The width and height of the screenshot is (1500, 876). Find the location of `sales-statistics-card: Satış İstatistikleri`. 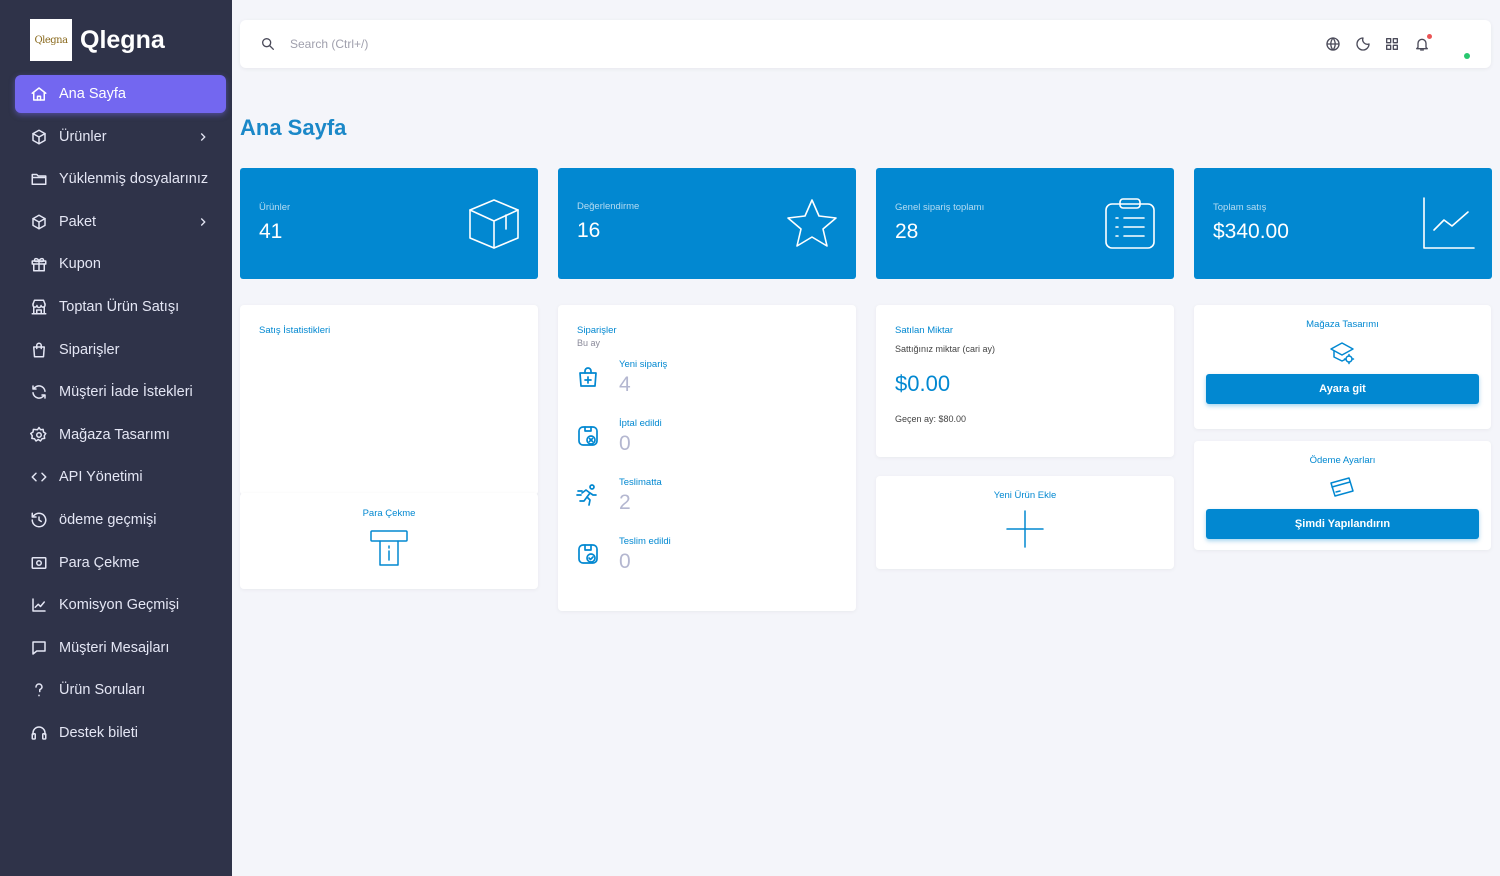

sales-statistics-card: Satış İstatistikleri is located at coordinates (389, 400).